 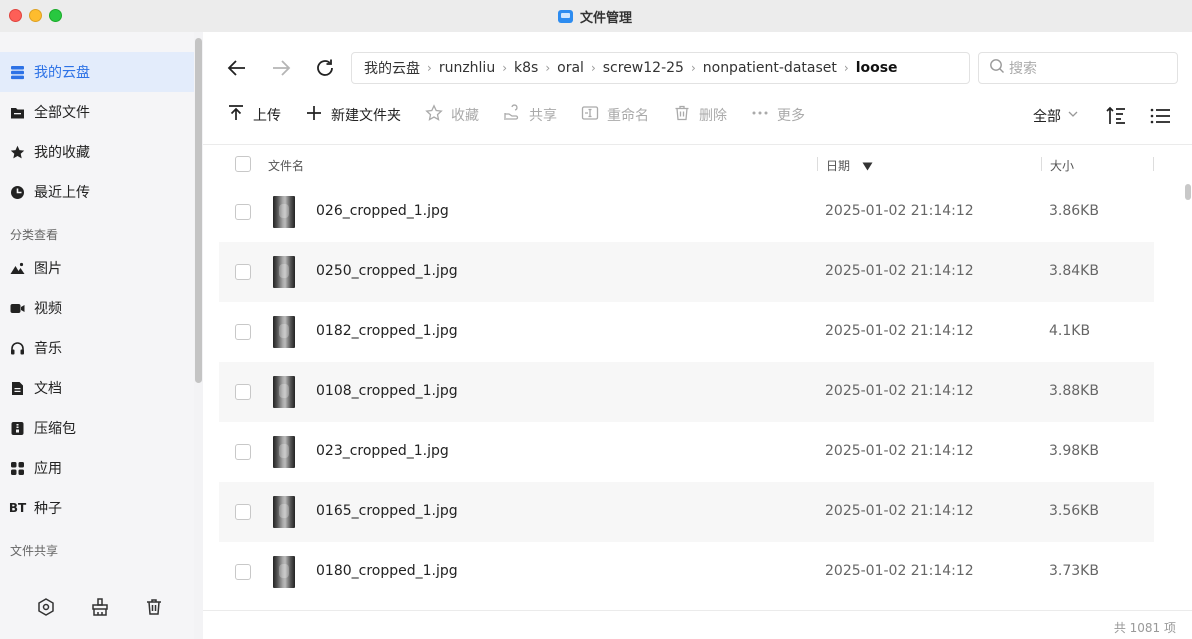 What do you see at coordinates (512, 115) in the screenshot?
I see `share-hand-icon` at bounding box center [512, 115].